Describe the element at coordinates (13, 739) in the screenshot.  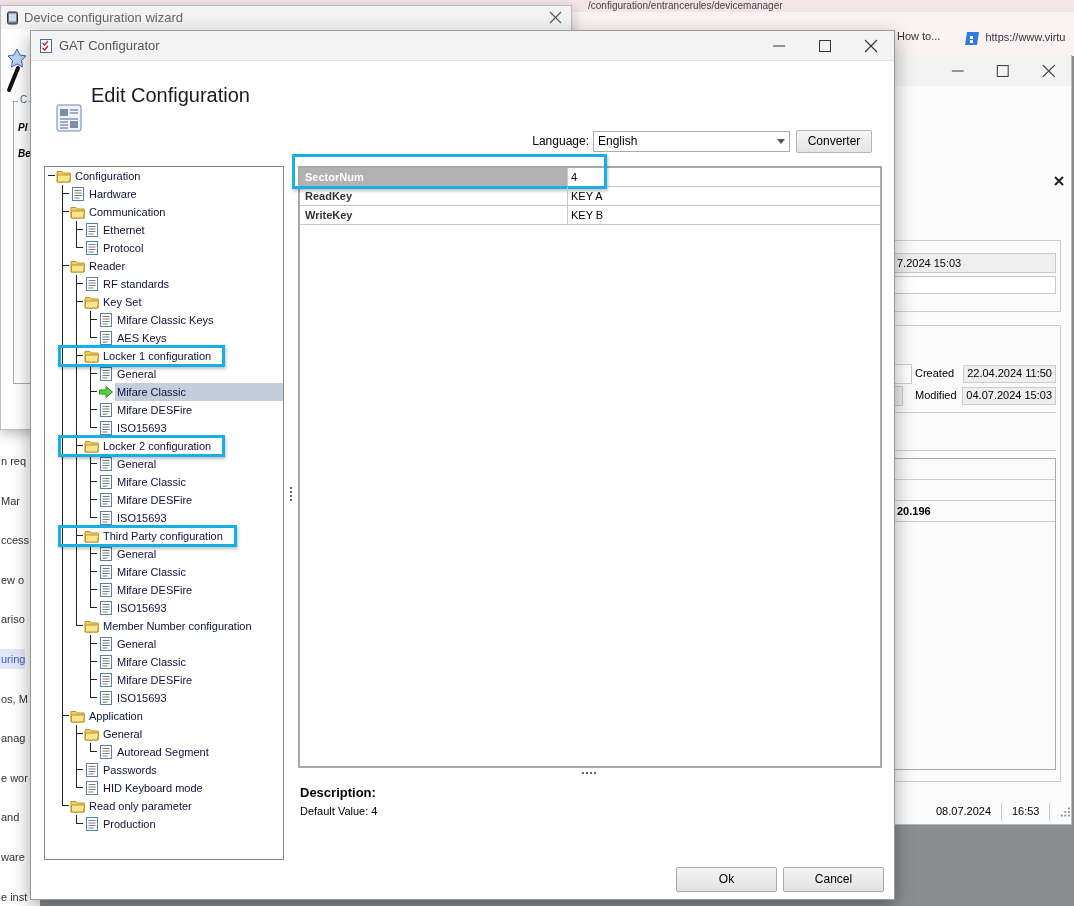
I see `page-text: anag` at that location.